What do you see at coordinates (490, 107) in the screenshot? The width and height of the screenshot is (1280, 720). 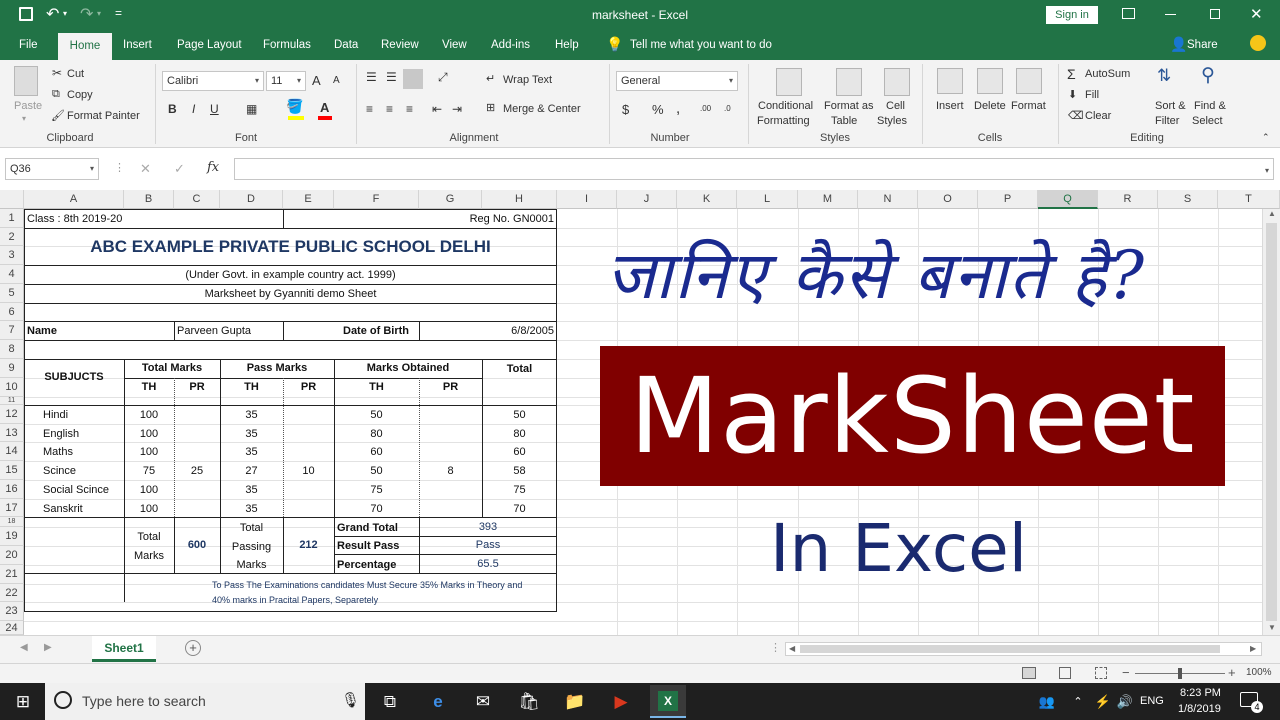 I see `merge-center-icon: ⊞` at bounding box center [490, 107].